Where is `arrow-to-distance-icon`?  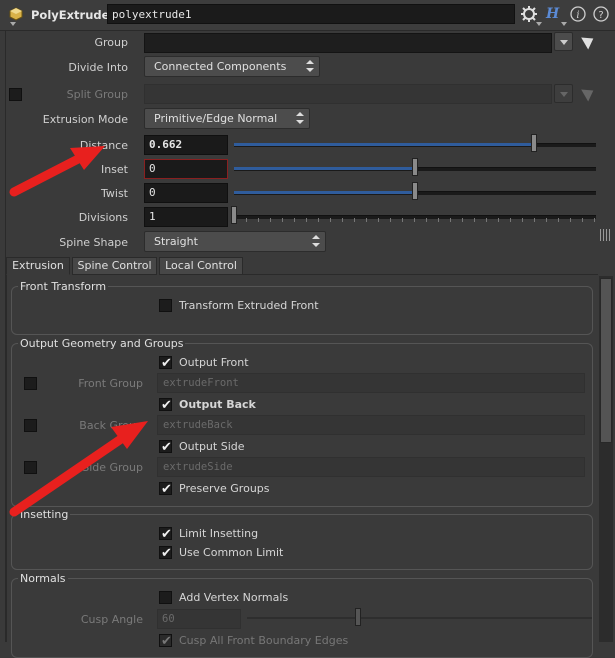 arrow-to-distance-icon is located at coordinates (57, 171).